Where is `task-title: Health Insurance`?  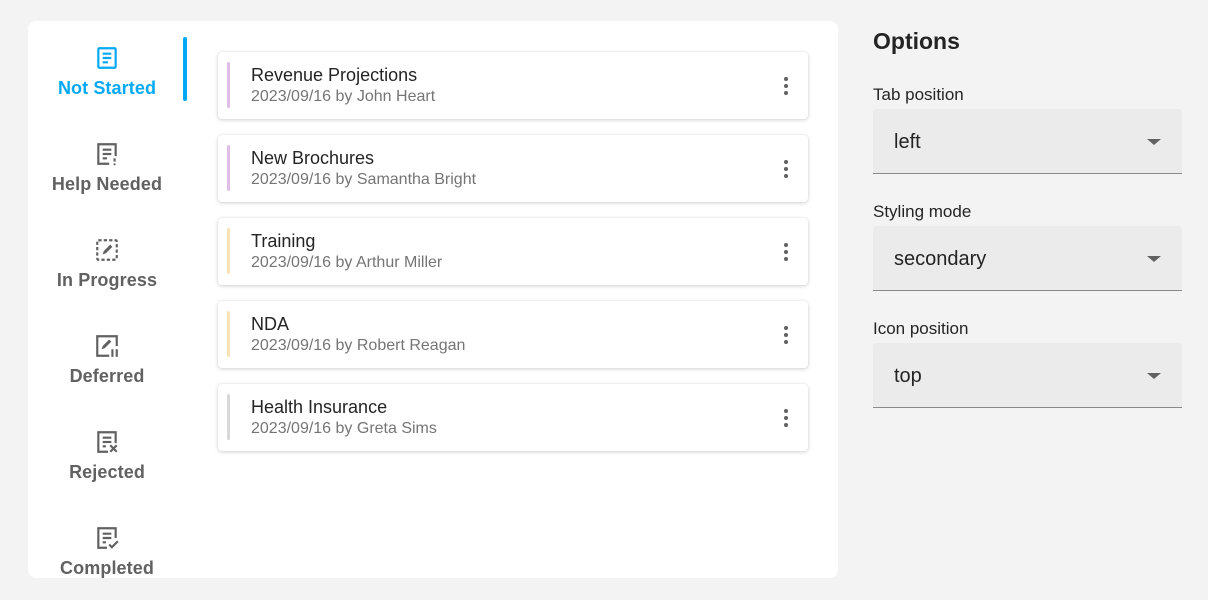 task-title: Health Insurance is located at coordinates (319, 407).